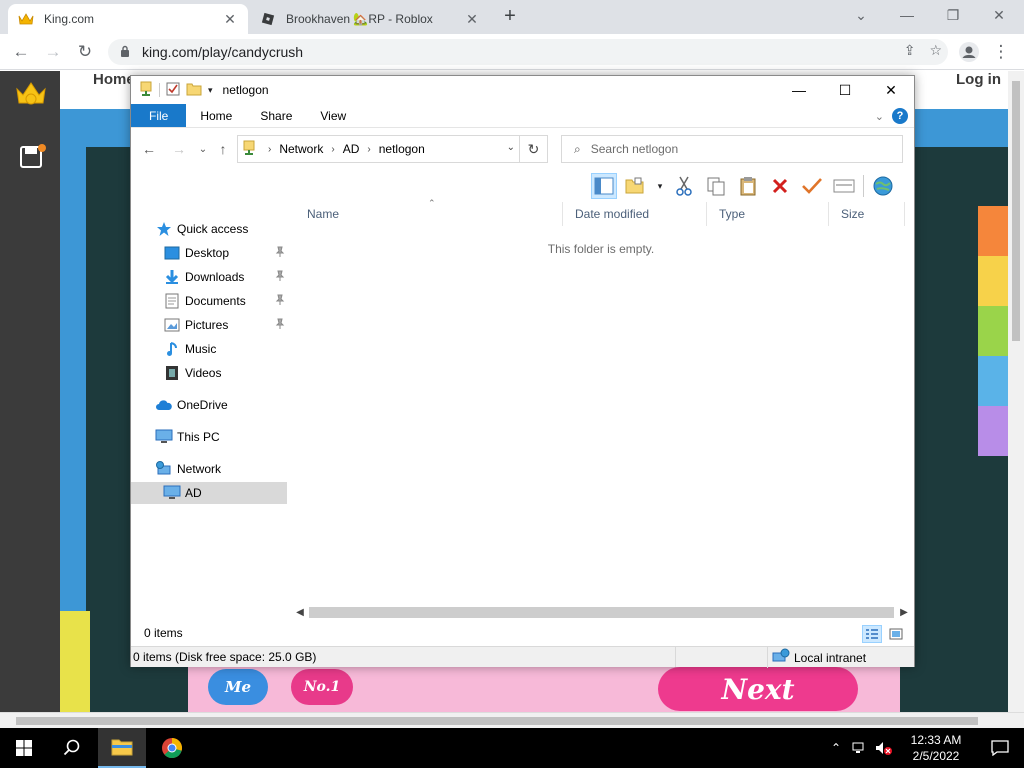 Image resolution: width=1024 pixels, height=768 pixels. What do you see at coordinates (936, 740) in the screenshot?
I see `clock-time: 12:33 AM` at bounding box center [936, 740].